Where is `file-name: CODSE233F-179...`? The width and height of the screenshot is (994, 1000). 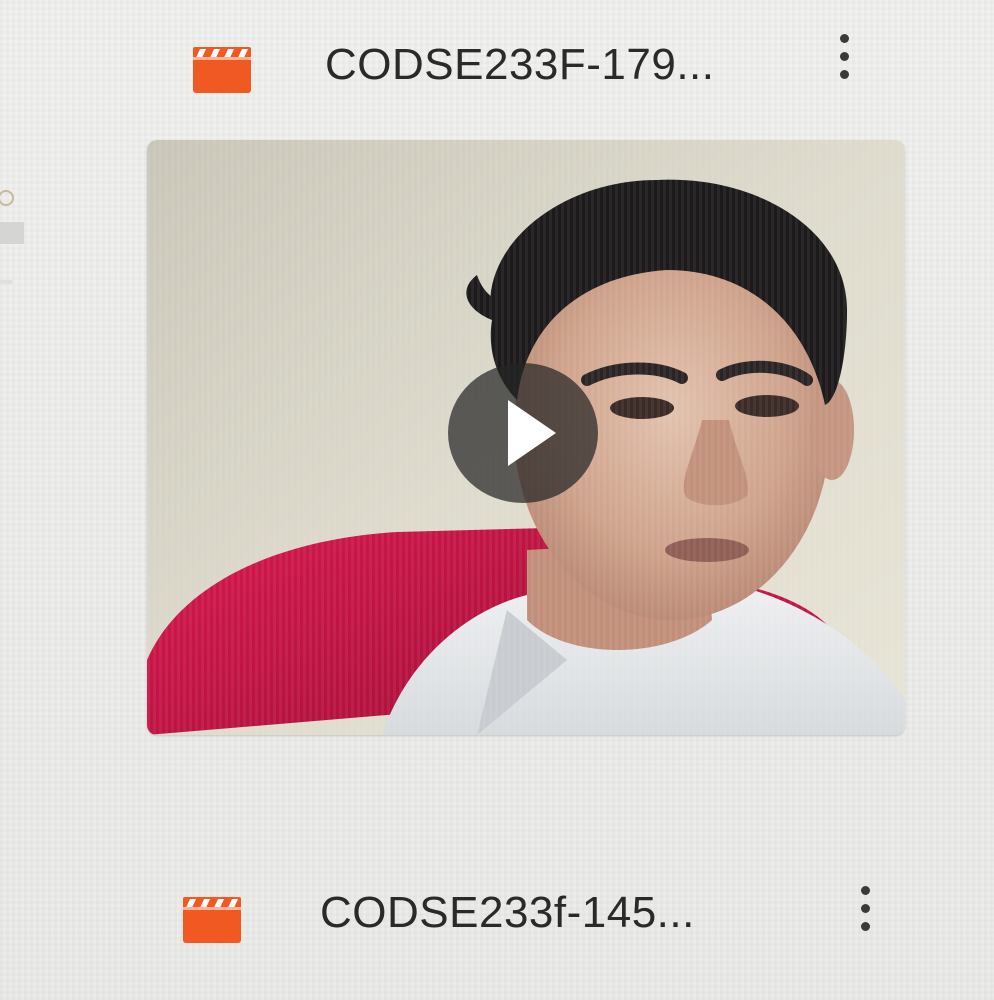
file-name: CODSE233F-179... is located at coordinates (520, 65).